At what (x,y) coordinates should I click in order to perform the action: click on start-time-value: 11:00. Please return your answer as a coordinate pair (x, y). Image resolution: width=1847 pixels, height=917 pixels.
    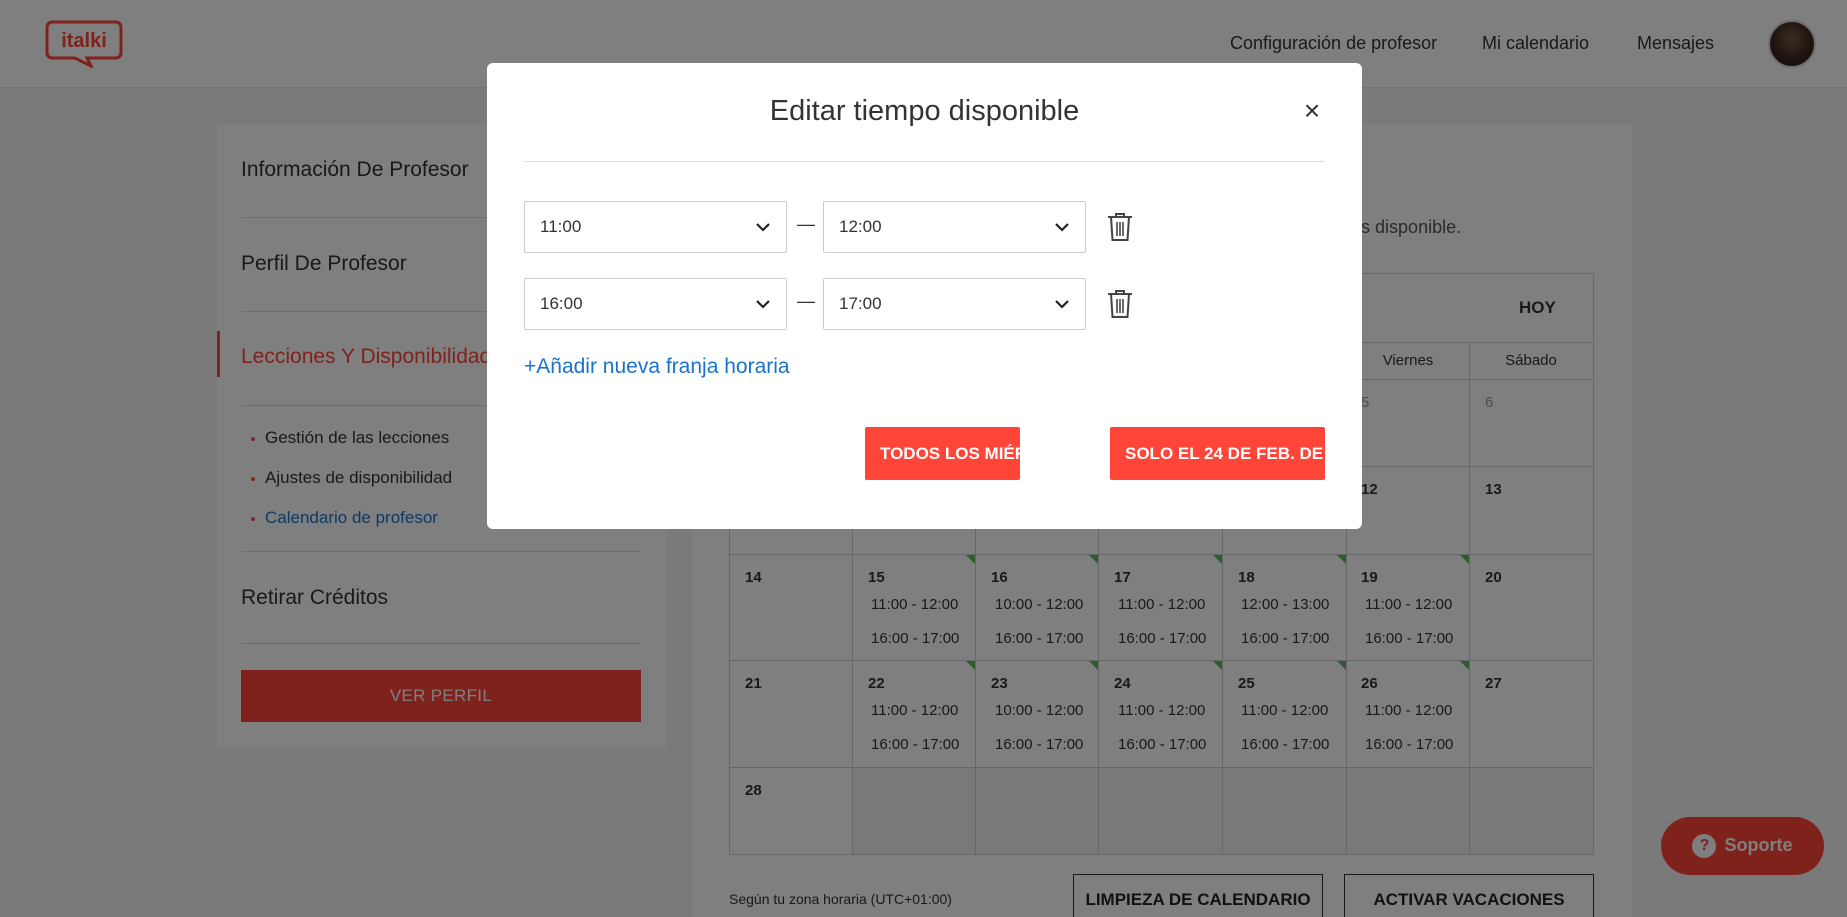
    Looking at the image, I should click on (561, 226).